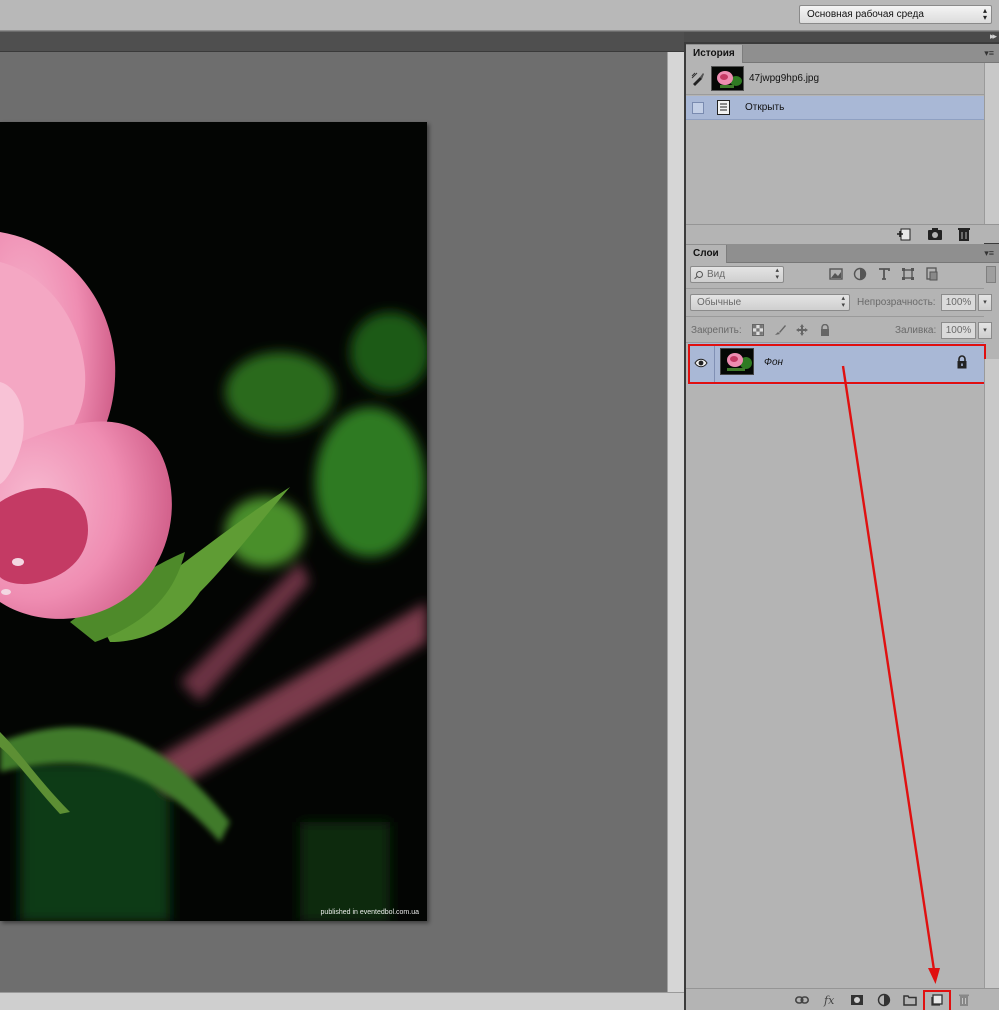 The width and height of the screenshot is (999, 1010). I want to click on folder-icon, so click(910, 1000).